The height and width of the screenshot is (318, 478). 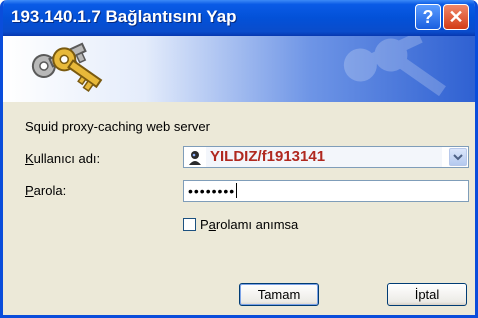 I want to click on chevron-down-icon, so click(x=458, y=157).